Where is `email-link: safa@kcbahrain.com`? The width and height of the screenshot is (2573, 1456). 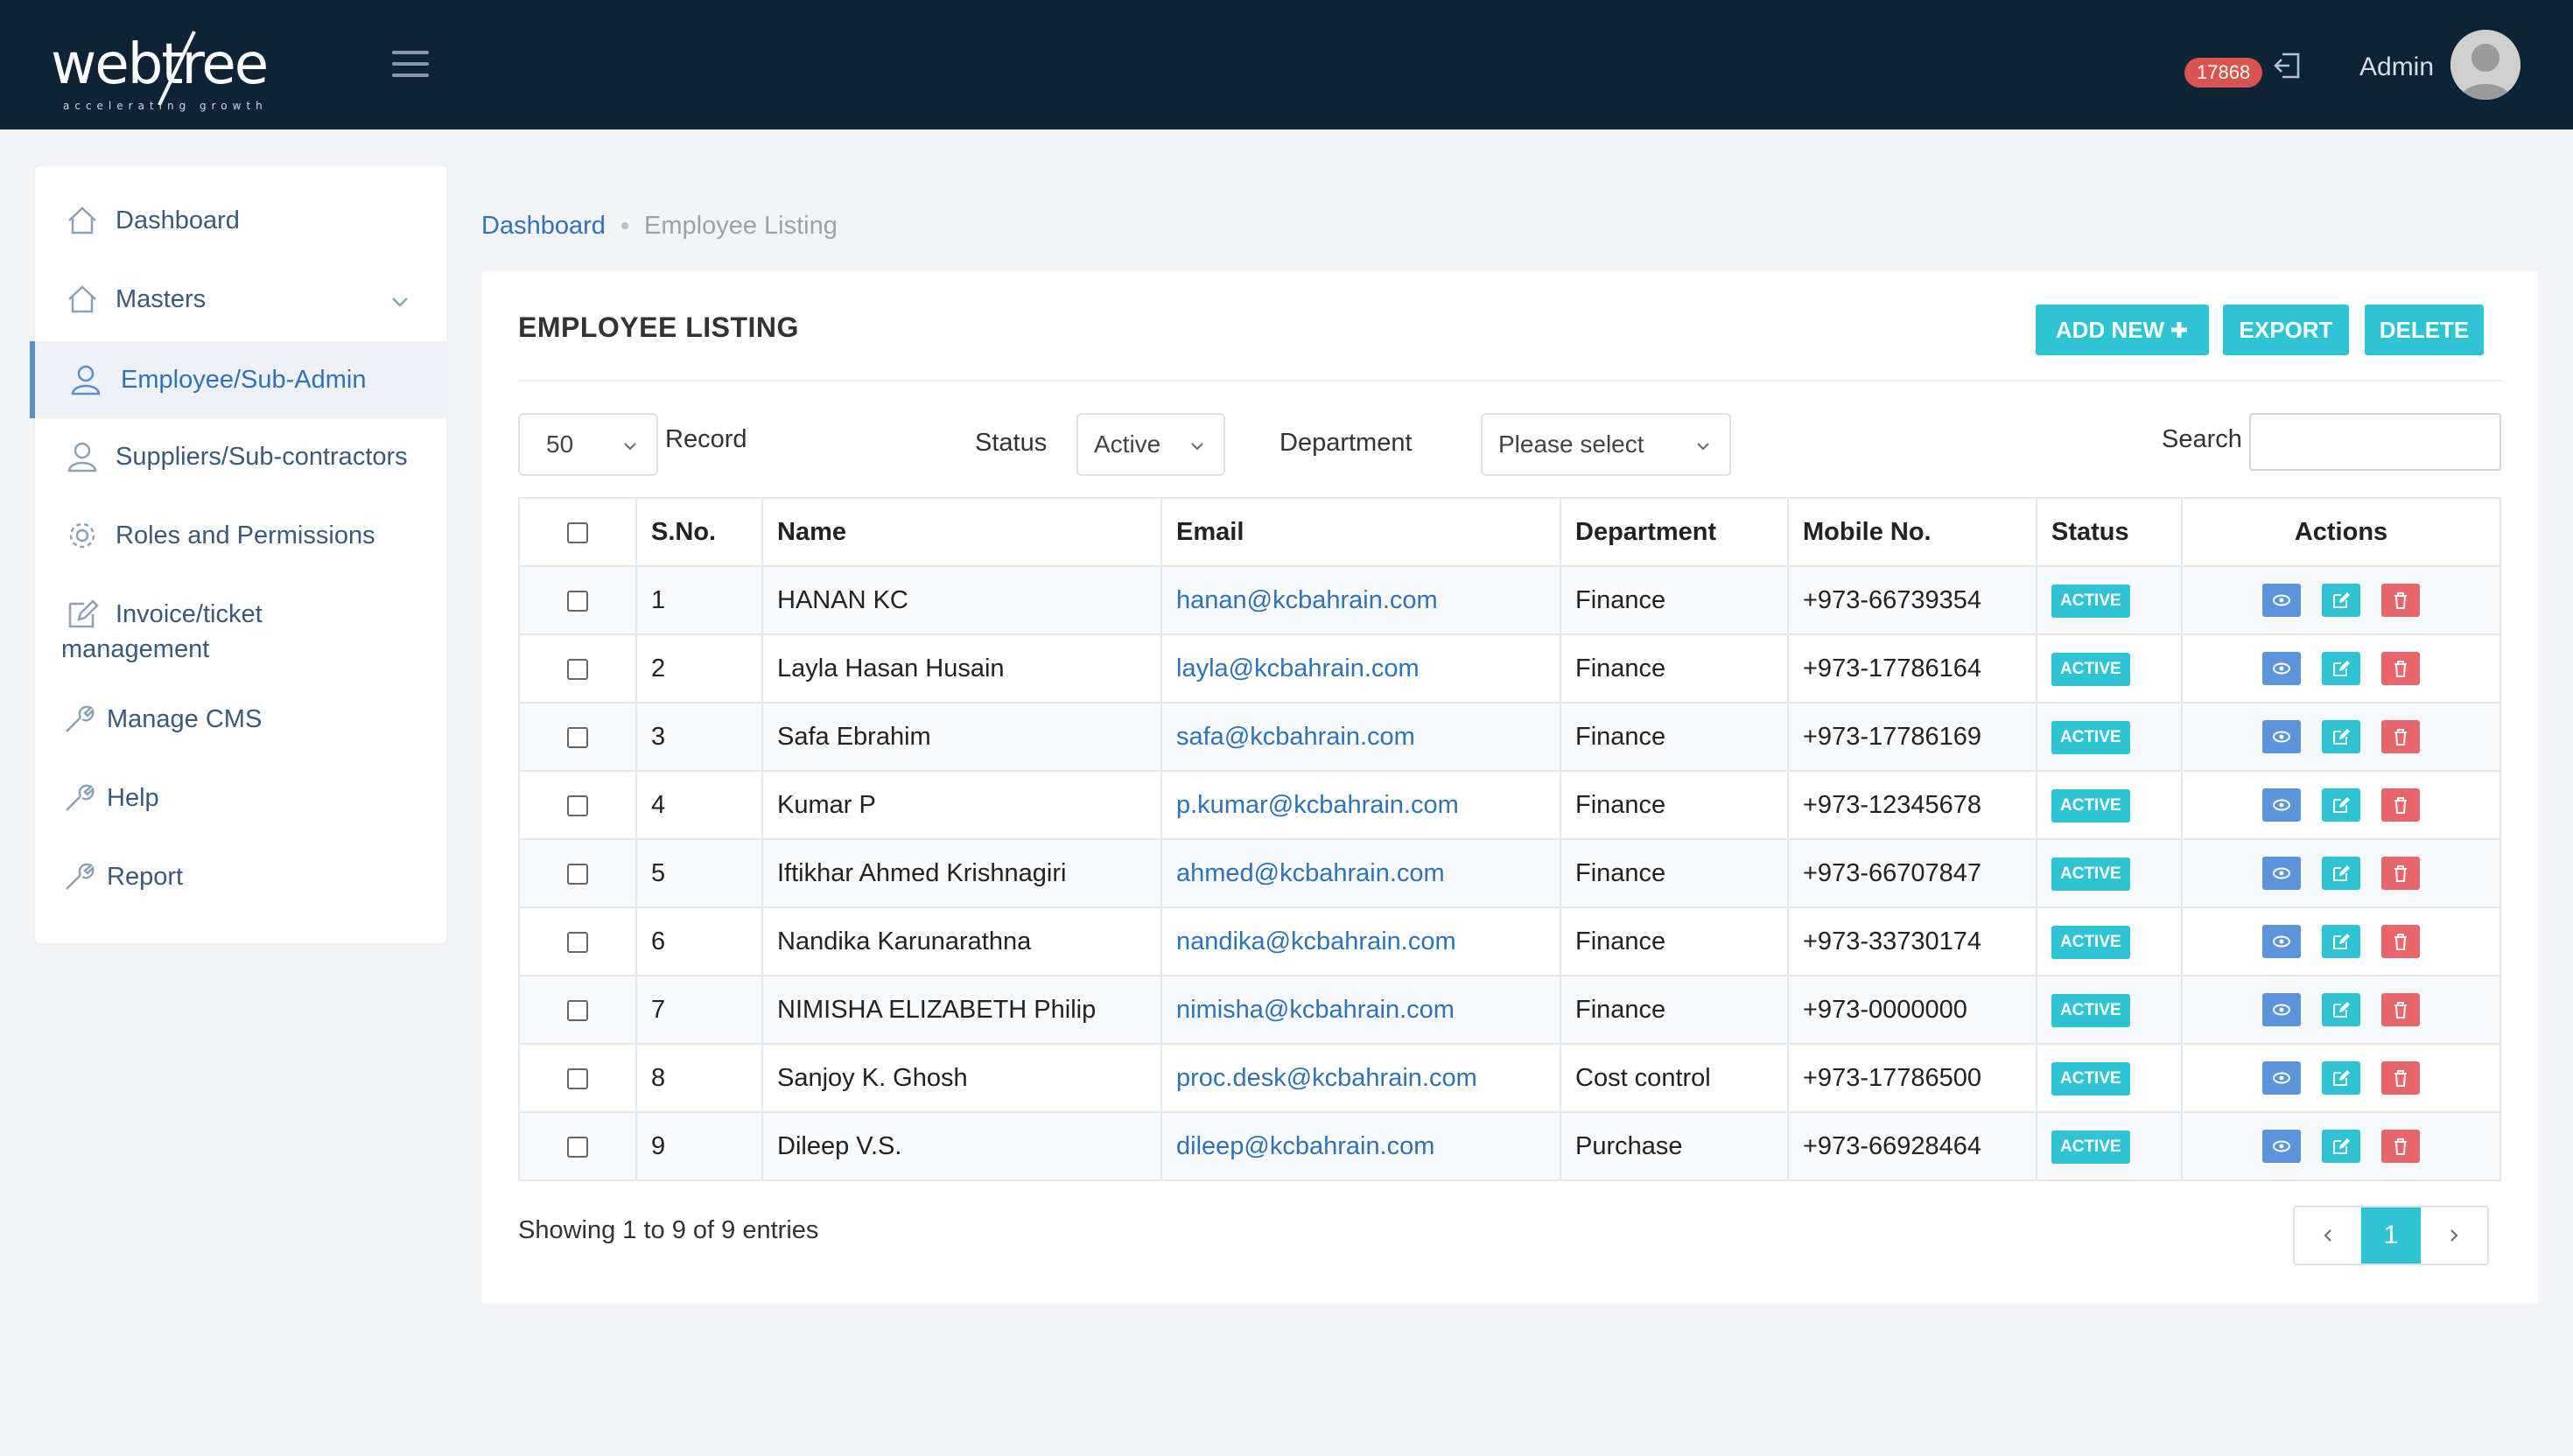
email-link: safa@kcbahrain.com is located at coordinates (1295, 737).